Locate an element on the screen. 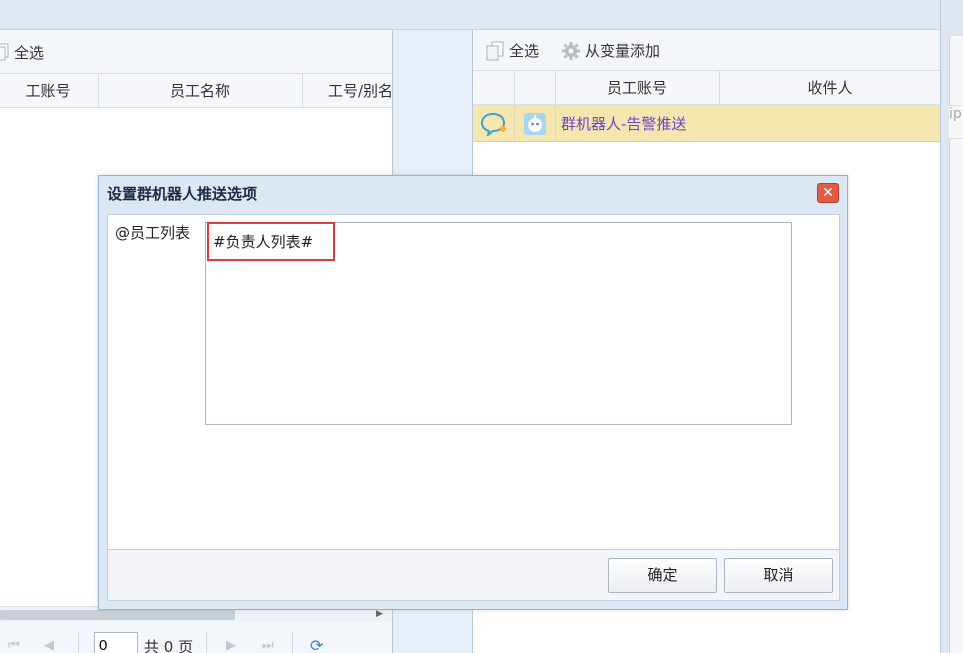  dialog-title: 设置群机器人推送选项 is located at coordinates (182, 194).